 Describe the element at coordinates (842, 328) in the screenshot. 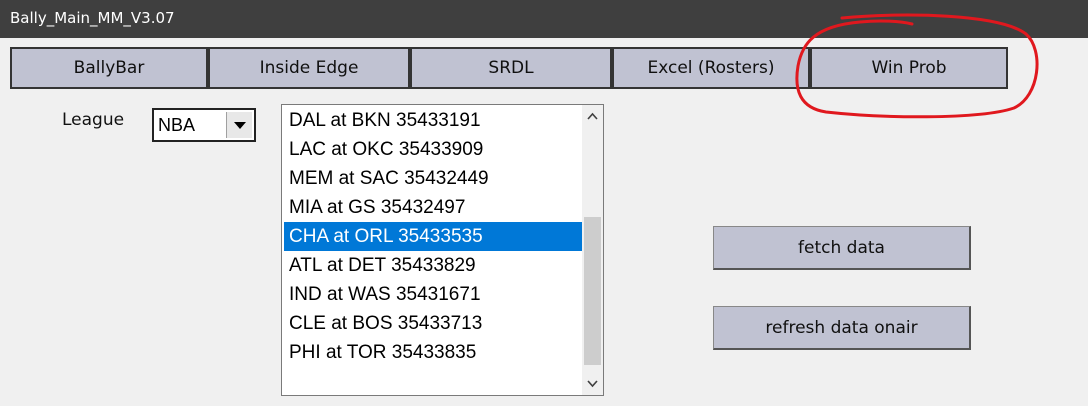

I see `refresh-data-onair-button: refresh data onair` at that location.